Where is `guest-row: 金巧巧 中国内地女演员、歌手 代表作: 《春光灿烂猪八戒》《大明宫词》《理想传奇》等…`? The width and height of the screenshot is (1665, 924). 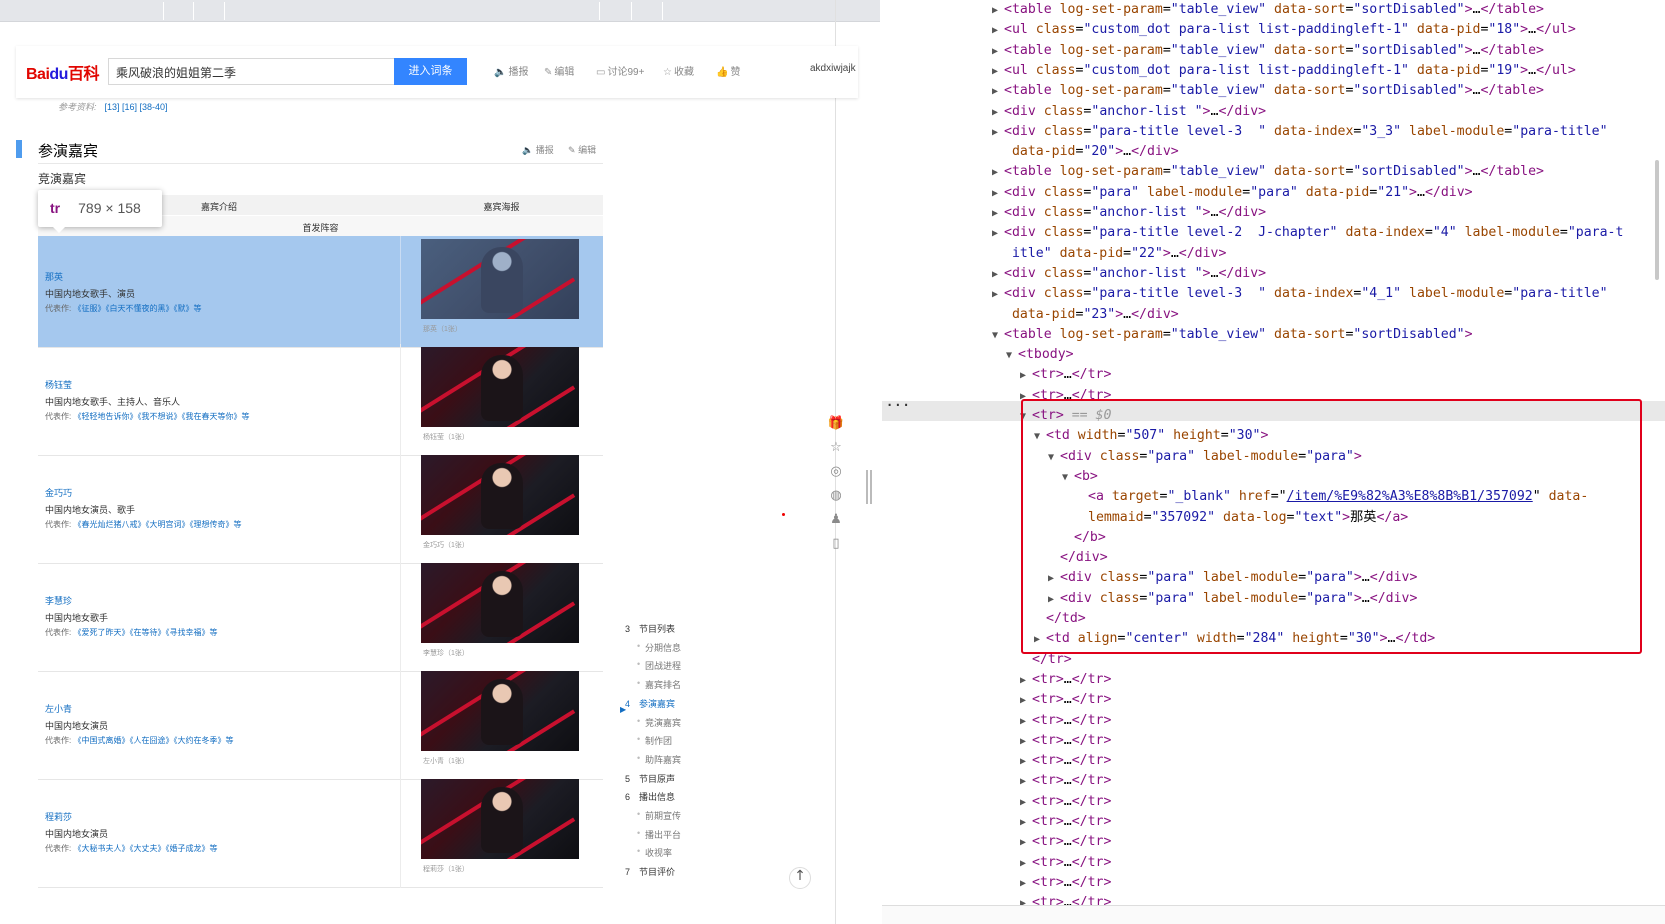
guest-row: 金巧巧 中国内地女演员、歌手 代表作: 《春光灿烂猪八戒》《大明宫词》《理想传奇》等… is located at coordinates (320, 508).